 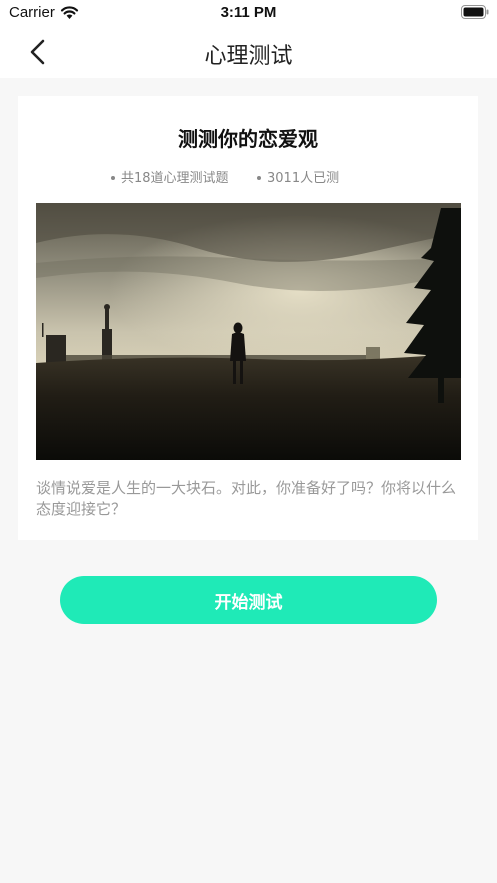 I want to click on test-title: 测测你的恋爱观, so click(x=248, y=139).